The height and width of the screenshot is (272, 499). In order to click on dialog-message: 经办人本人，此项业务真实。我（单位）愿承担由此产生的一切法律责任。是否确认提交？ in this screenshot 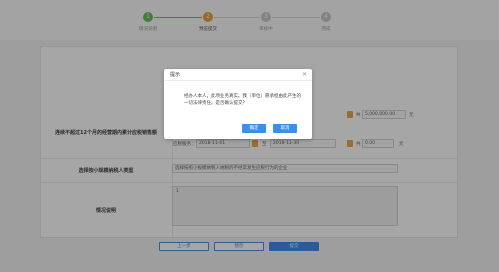, I will do `click(242, 100)`.